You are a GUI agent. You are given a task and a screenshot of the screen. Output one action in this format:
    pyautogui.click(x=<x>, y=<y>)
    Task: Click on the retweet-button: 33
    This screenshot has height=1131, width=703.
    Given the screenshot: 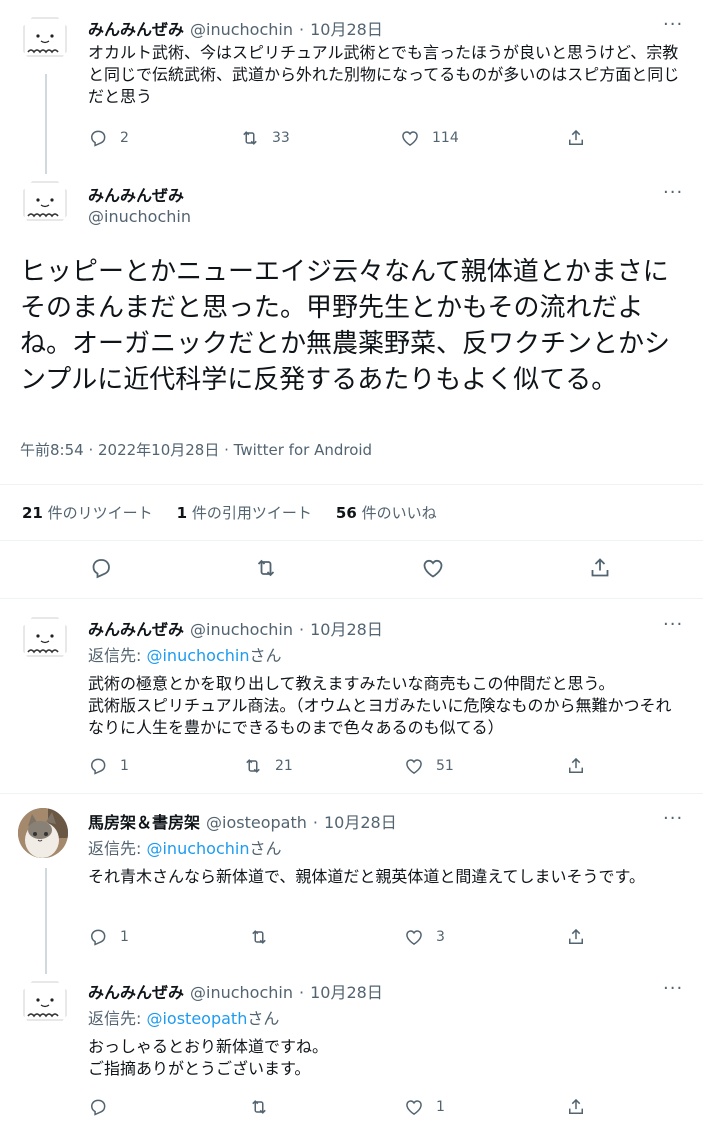 What is the action you would take?
    pyautogui.click(x=265, y=138)
    